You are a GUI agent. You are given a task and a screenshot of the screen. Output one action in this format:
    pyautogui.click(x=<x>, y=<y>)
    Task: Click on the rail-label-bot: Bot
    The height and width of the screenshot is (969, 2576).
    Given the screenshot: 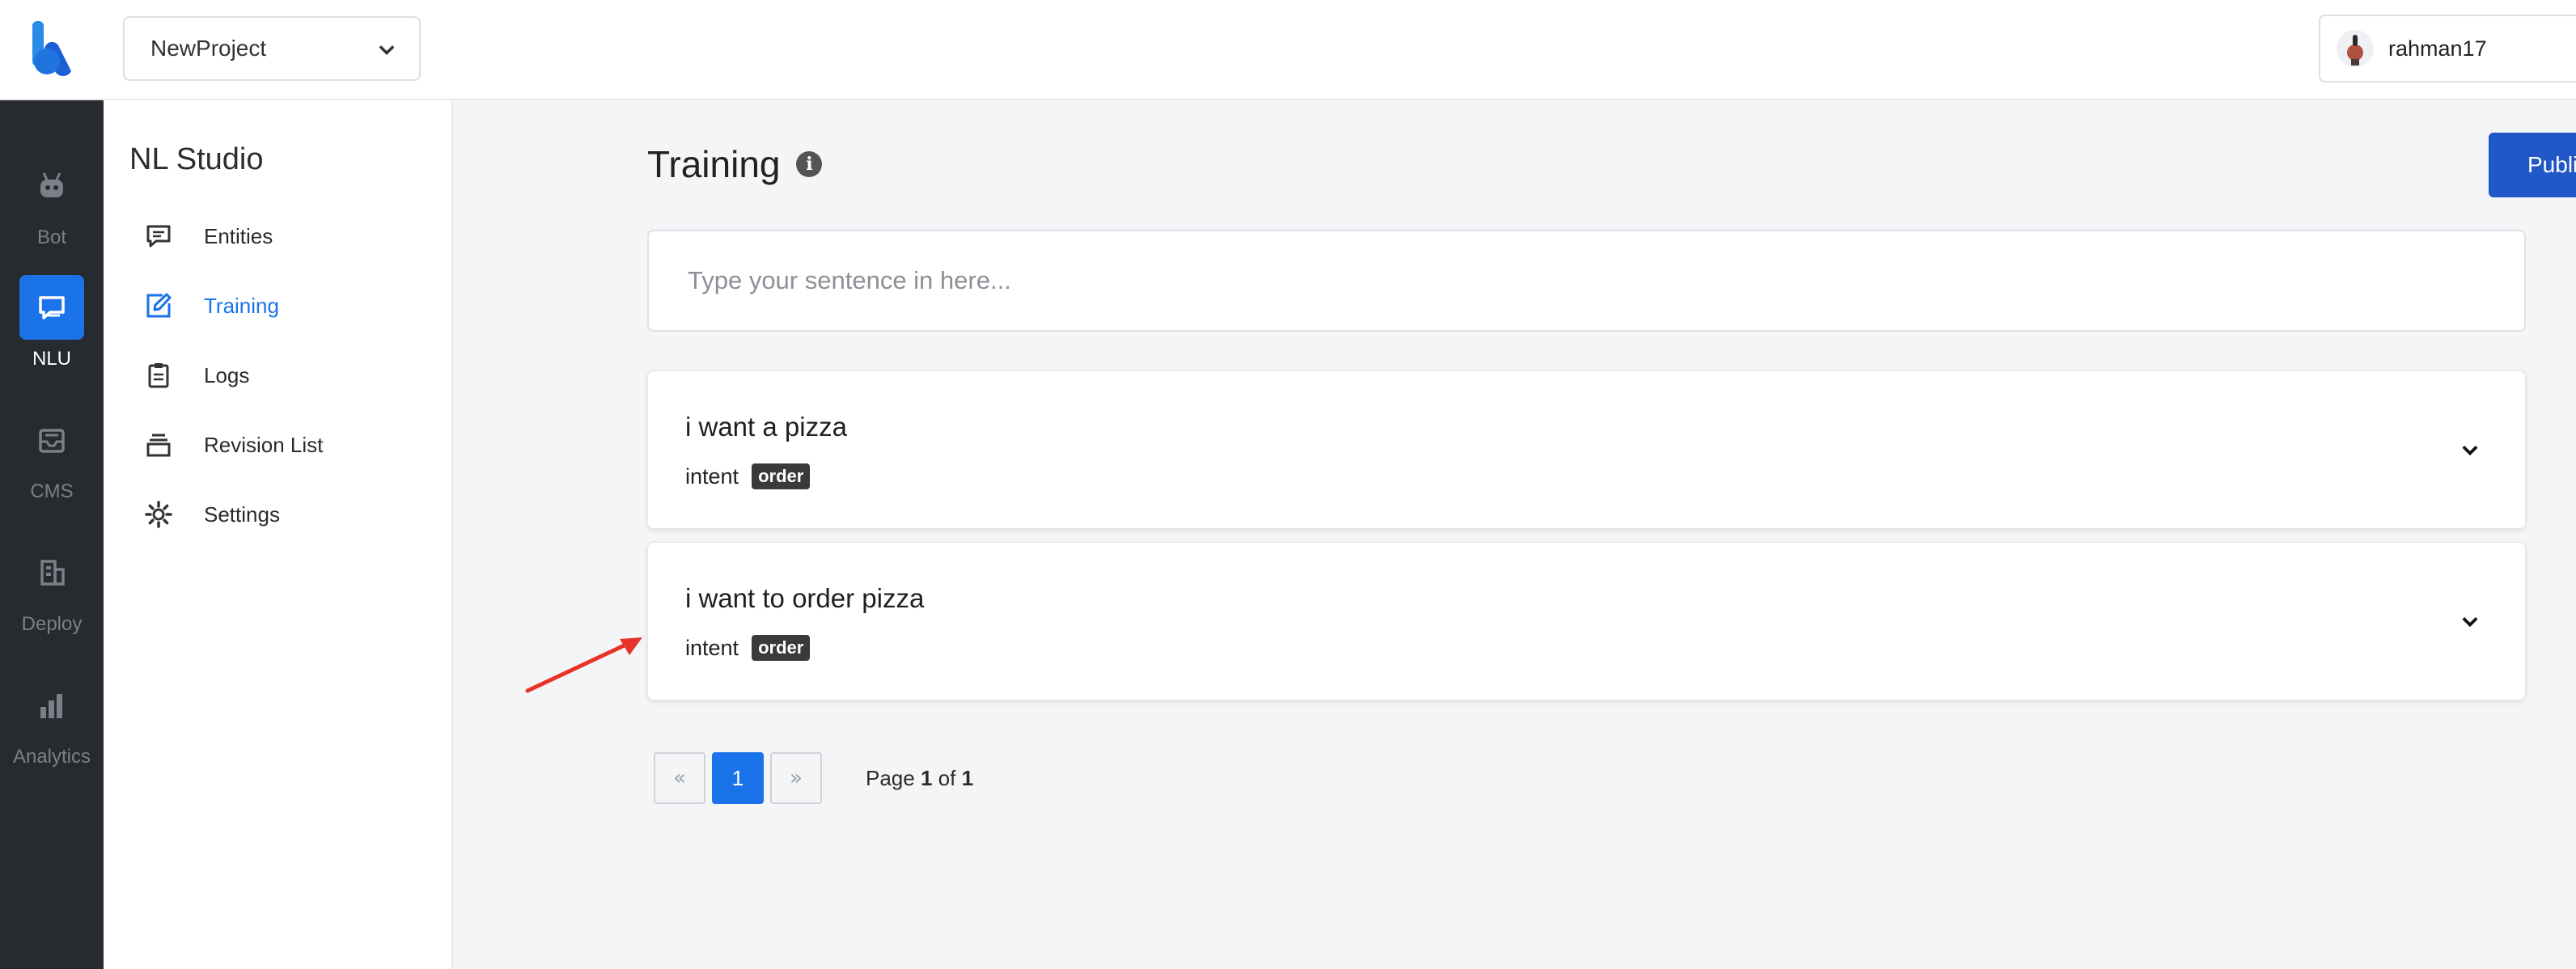 What is the action you would take?
    pyautogui.click(x=51, y=237)
    